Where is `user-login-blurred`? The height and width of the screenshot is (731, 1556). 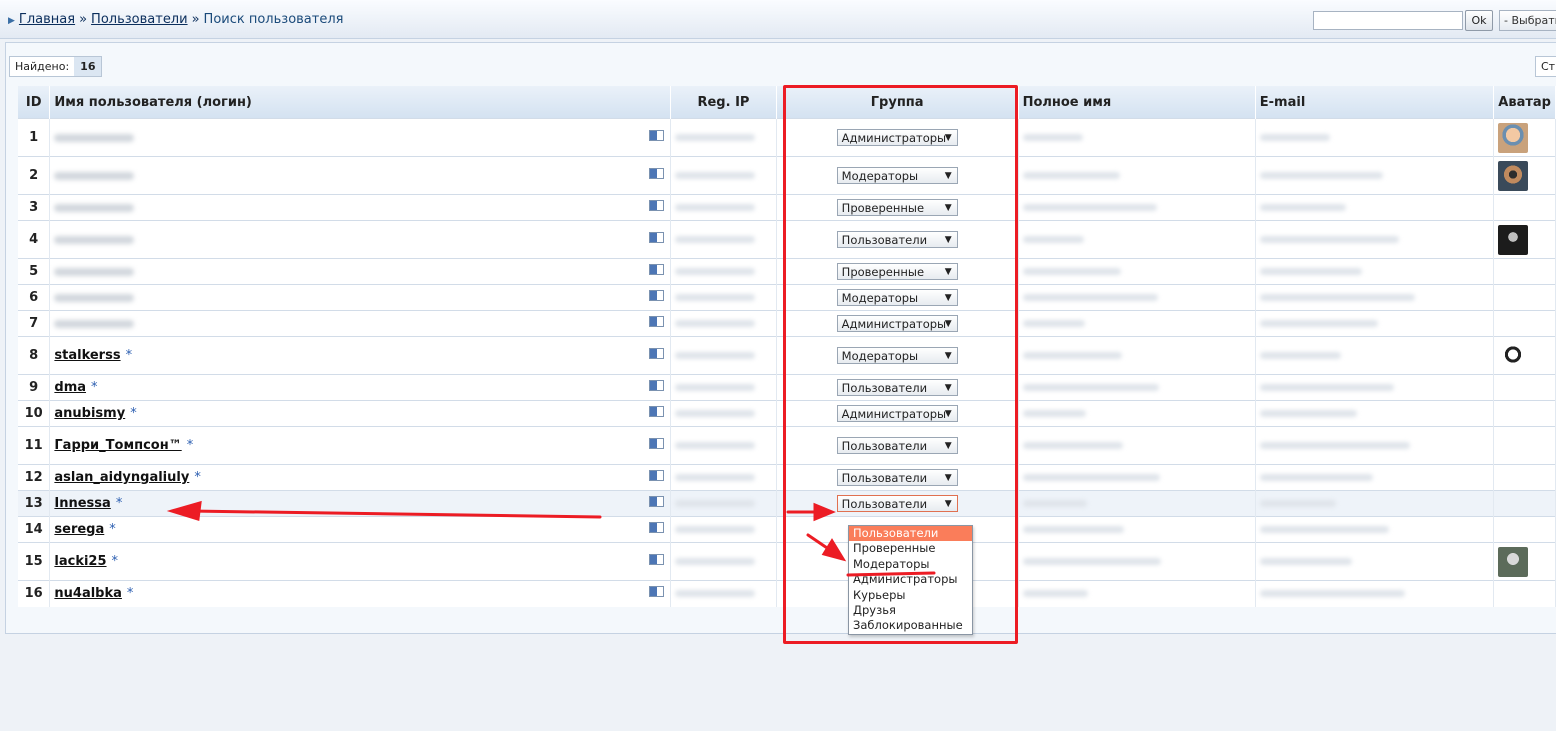
user-login-blurred is located at coordinates (94, 297).